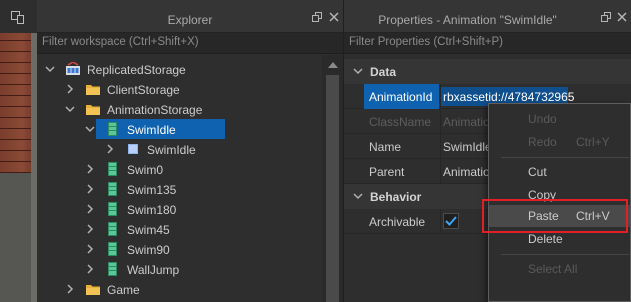  I want to click on viewport-toolbar, so click(18, 16).